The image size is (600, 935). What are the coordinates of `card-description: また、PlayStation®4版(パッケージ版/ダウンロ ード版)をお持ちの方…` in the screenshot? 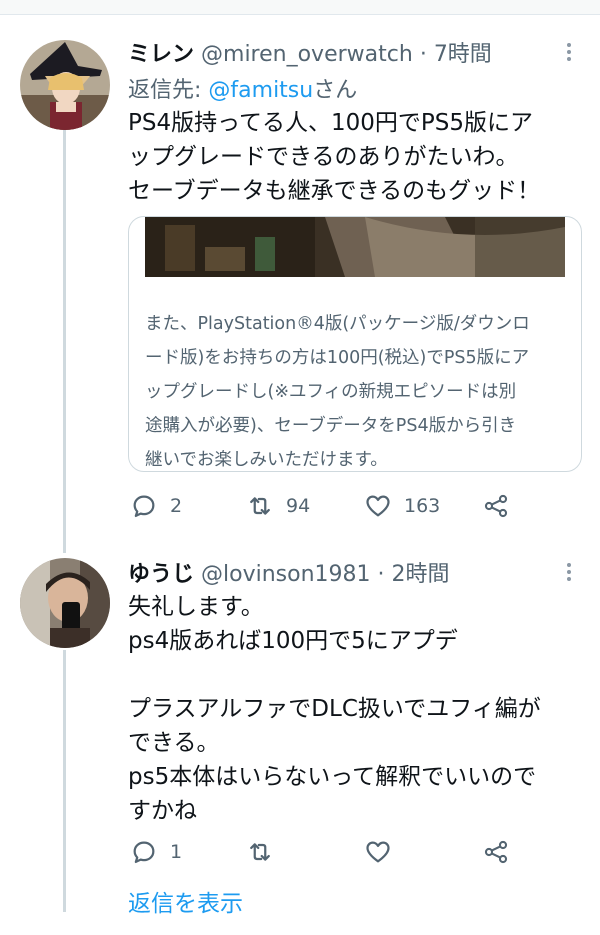 It's located at (355, 389).